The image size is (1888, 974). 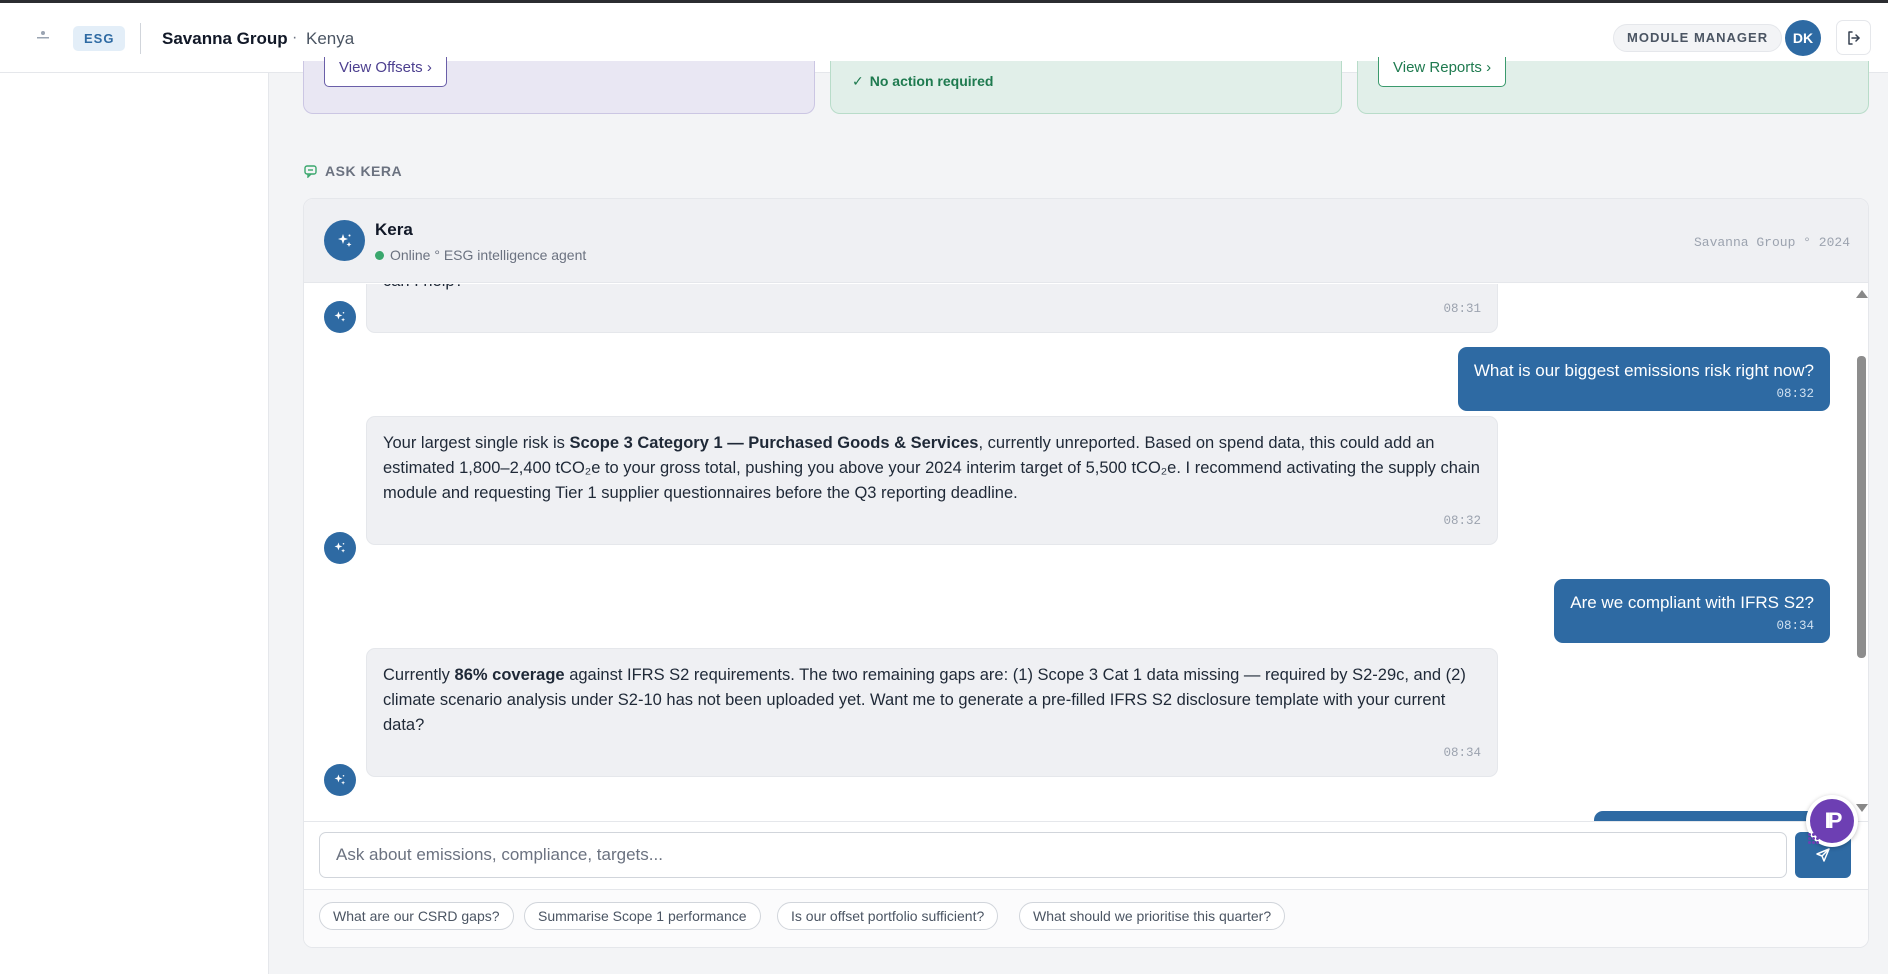 What do you see at coordinates (1053, 855) in the screenshot?
I see `chat-input` at bounding box center [1053, 855].